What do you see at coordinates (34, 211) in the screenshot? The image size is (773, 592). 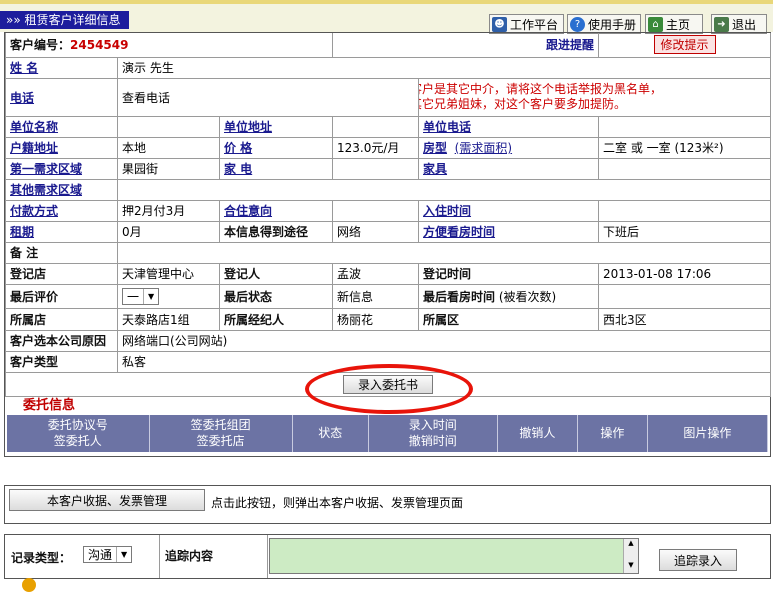 I see `payment-label: 付款方式` at bounding box center [34, 211].